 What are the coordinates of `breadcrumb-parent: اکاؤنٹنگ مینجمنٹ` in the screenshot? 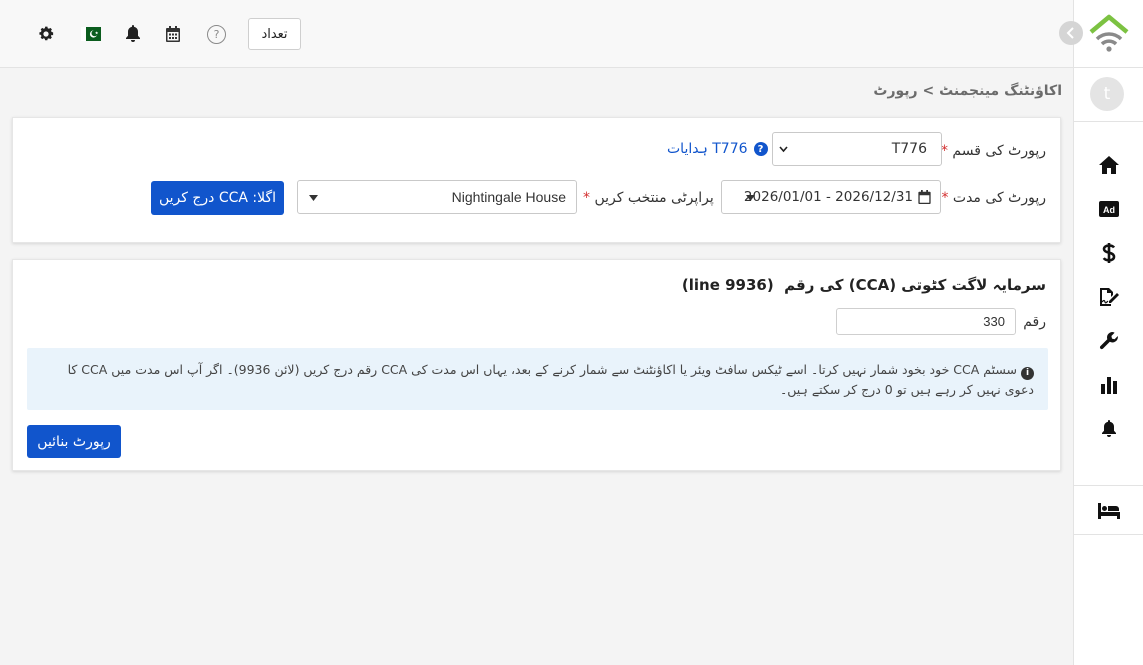 It's located at (1000, 91).